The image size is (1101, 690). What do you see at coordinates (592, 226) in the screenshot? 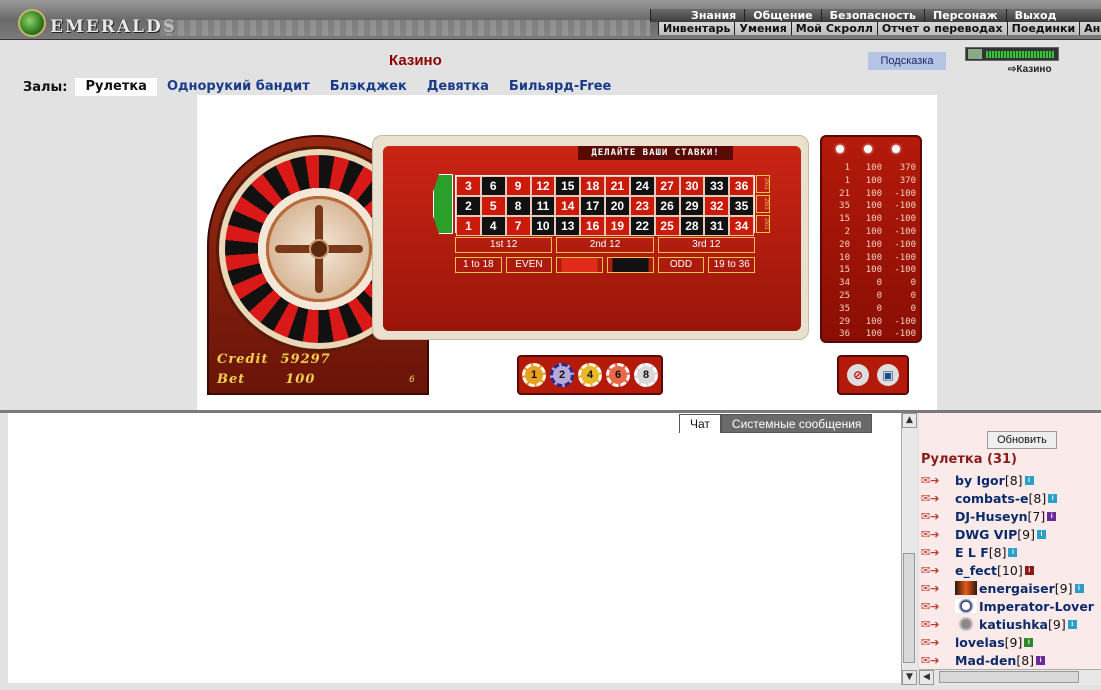
I see `number-cell: 16` at bounding box center [592, 226].